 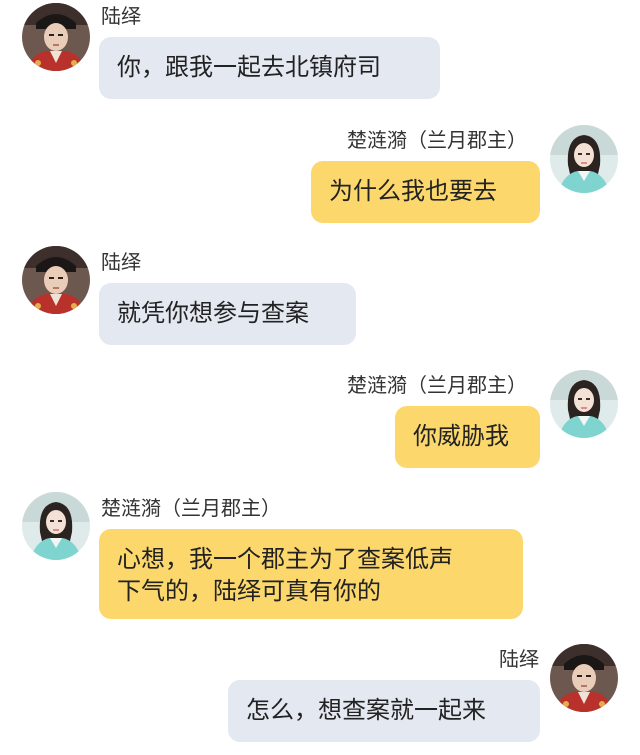 I want to click on message-row: 陆绎 你，跟我一起去北镇府司, so click(x=320, y=52).